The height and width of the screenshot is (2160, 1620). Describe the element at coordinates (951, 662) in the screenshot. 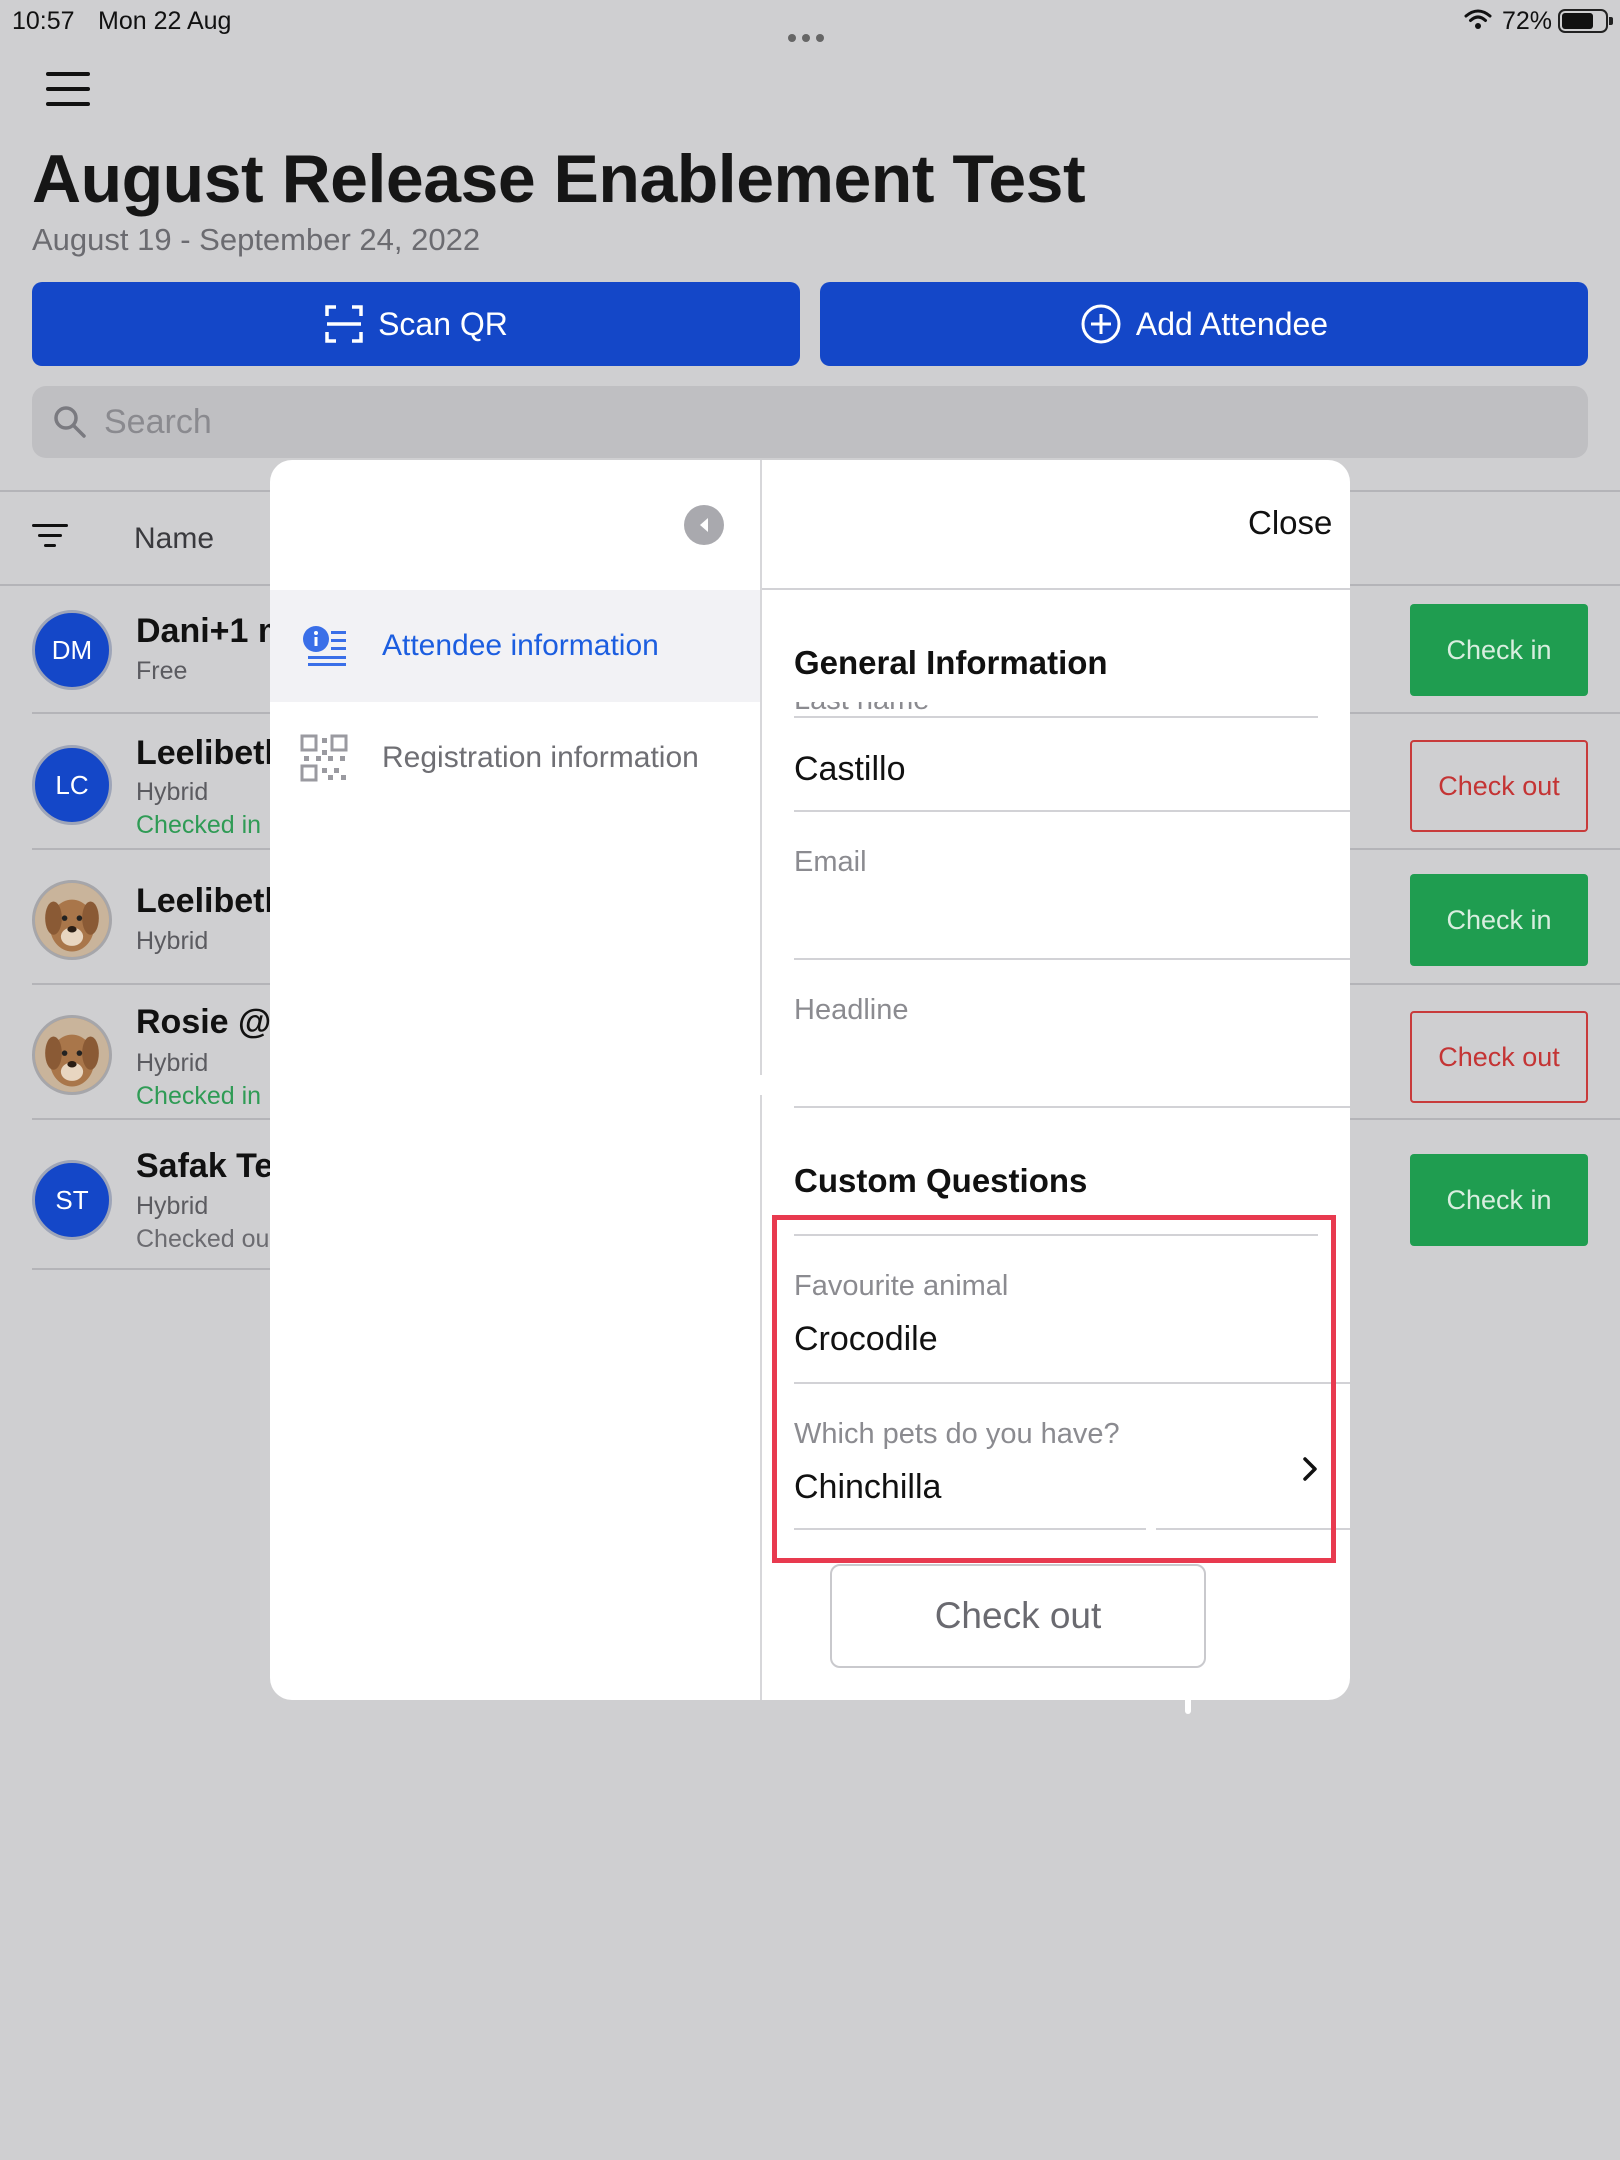

I see `section-title-general: General Information` at that location.